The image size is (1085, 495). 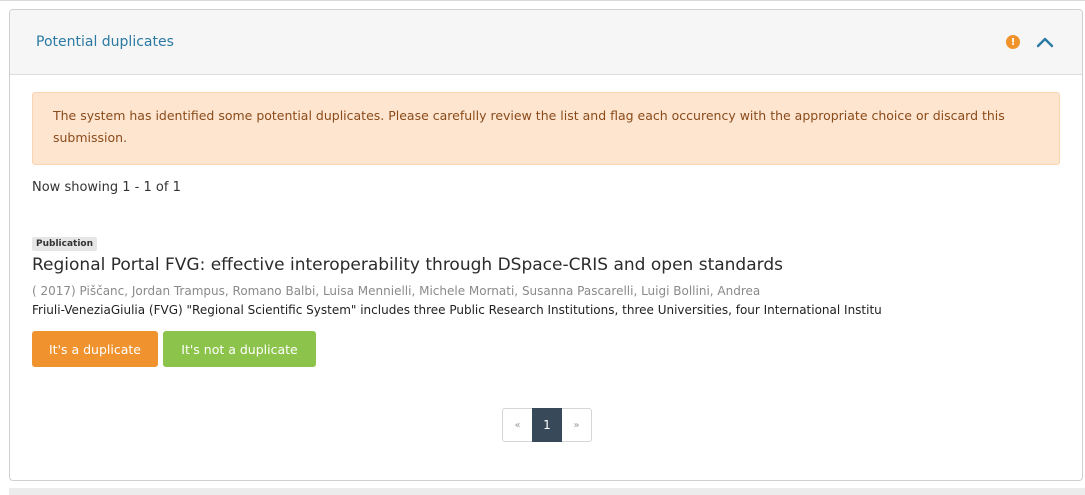 What do you see at coordinates (65, 244) in the screenshot?
I see `item-type-badge: Publication` at bounding box center [65, 244].